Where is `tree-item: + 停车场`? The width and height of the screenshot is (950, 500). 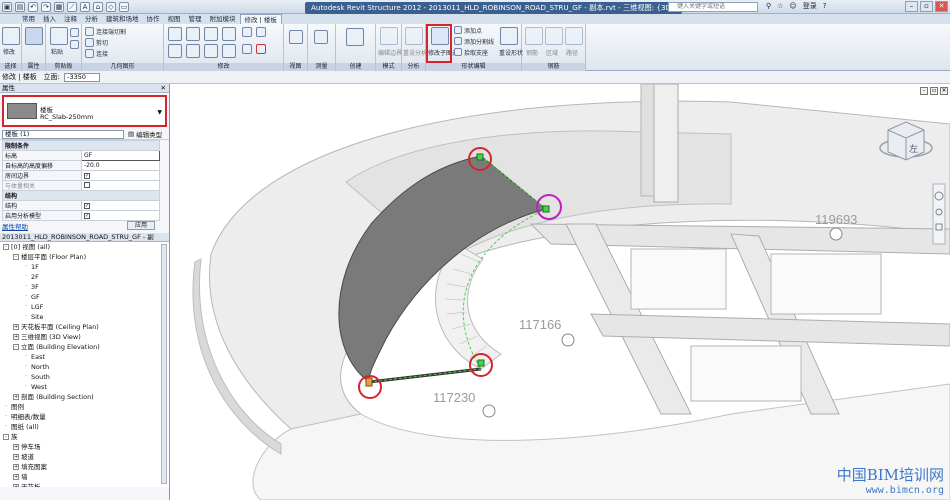 tree-item: + 停车场 is located at coordinates (84, 447).